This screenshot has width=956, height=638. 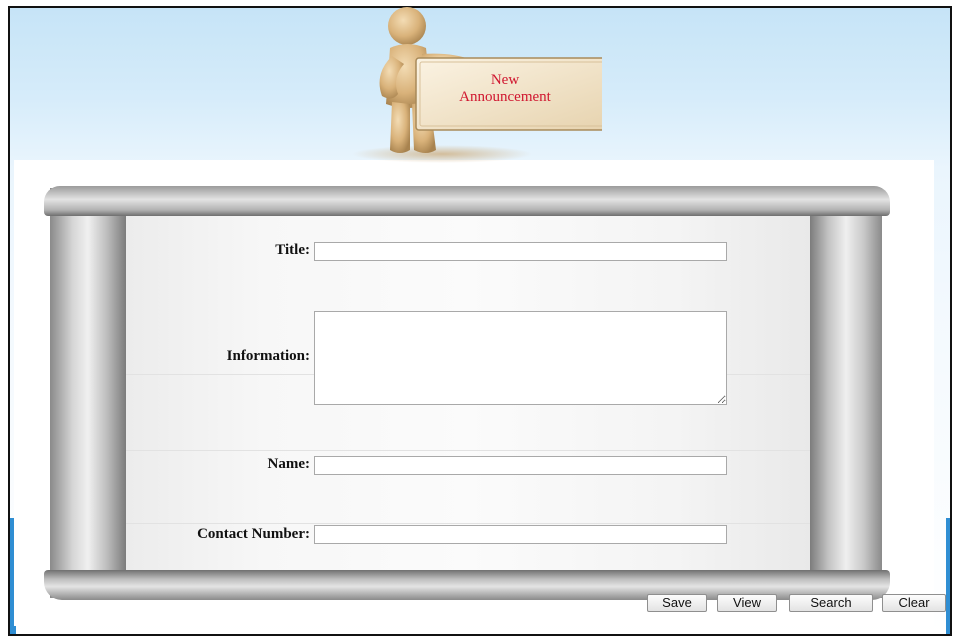 I want to click on title-label: Title:, so click(x=292, y=250).